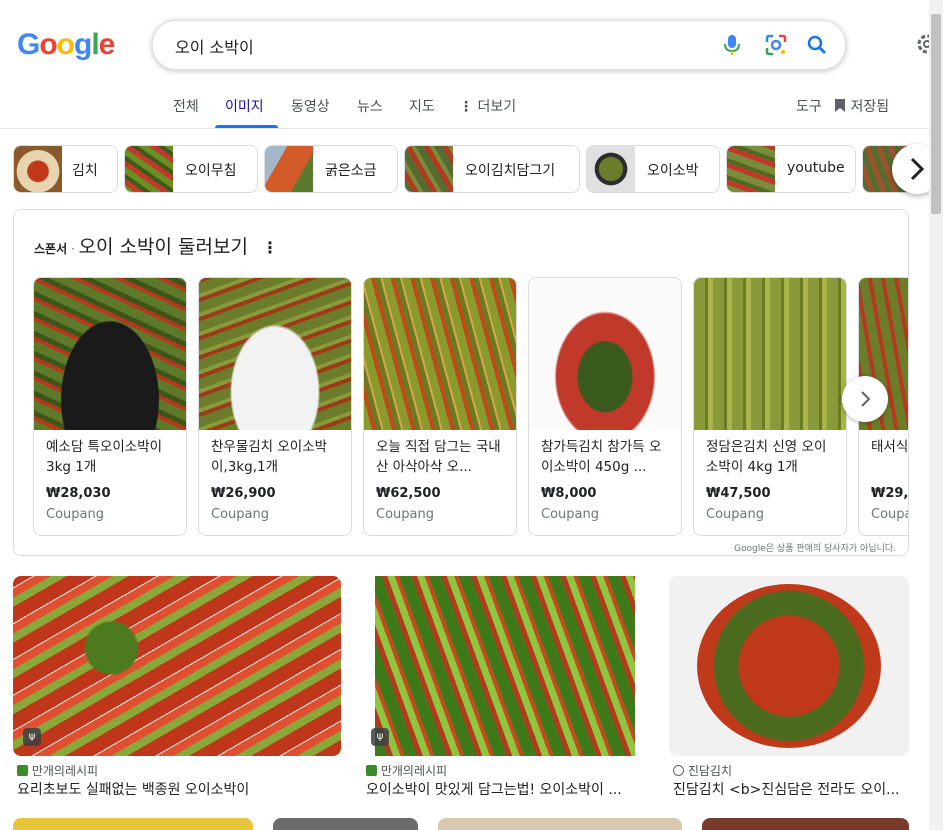  Describe the element at coordinates (85, 171) in the screenshot. I see `chip-label: 김치` at that location.